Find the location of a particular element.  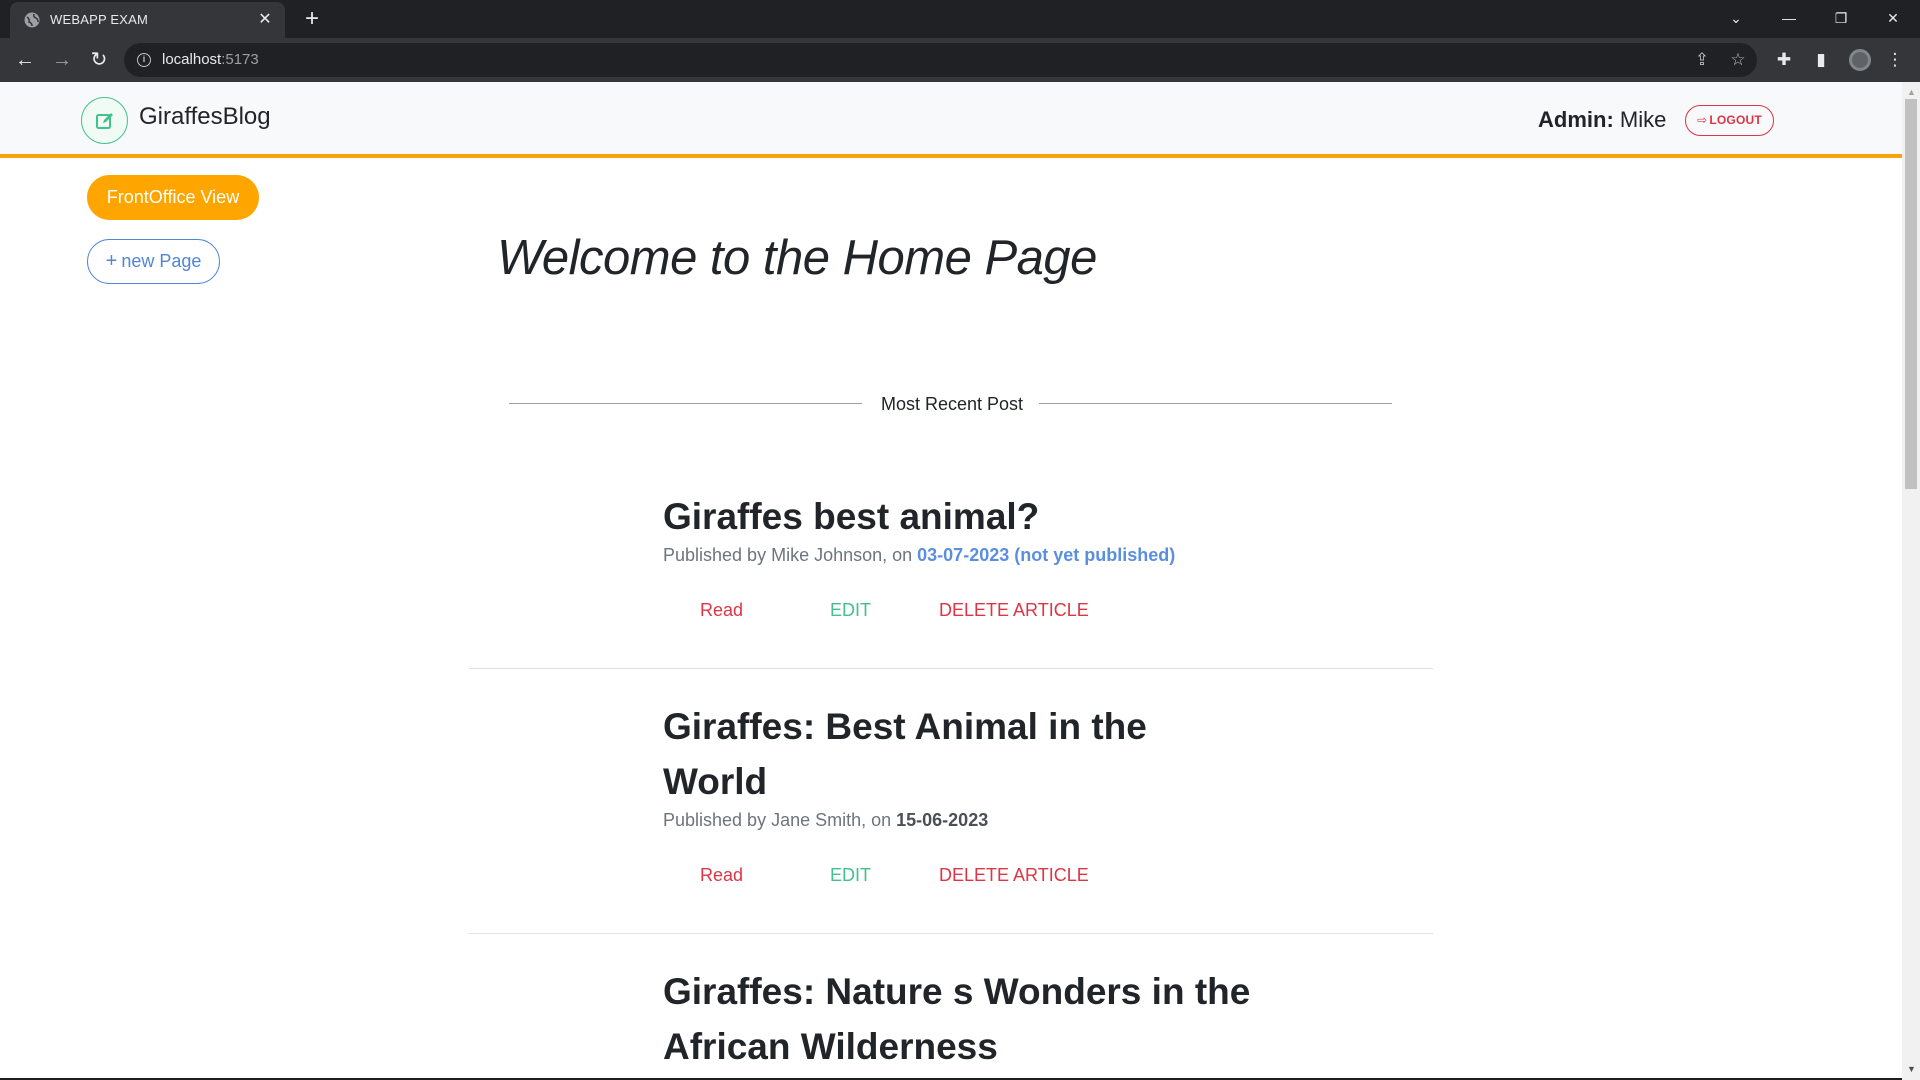

admin-name: Mike is located at coordinates (1643, 119).